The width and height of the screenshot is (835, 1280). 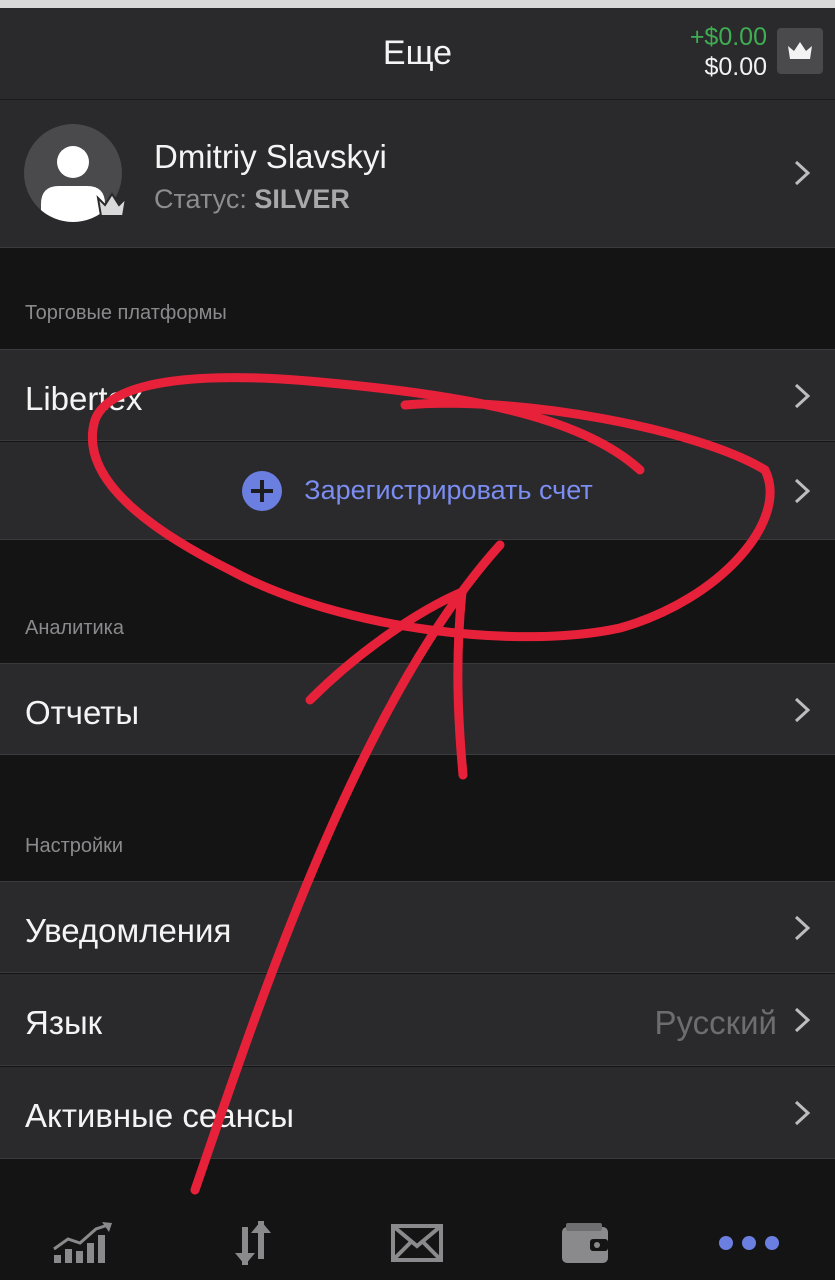 I want to click on tab-more, so click(x=749, y=1243).